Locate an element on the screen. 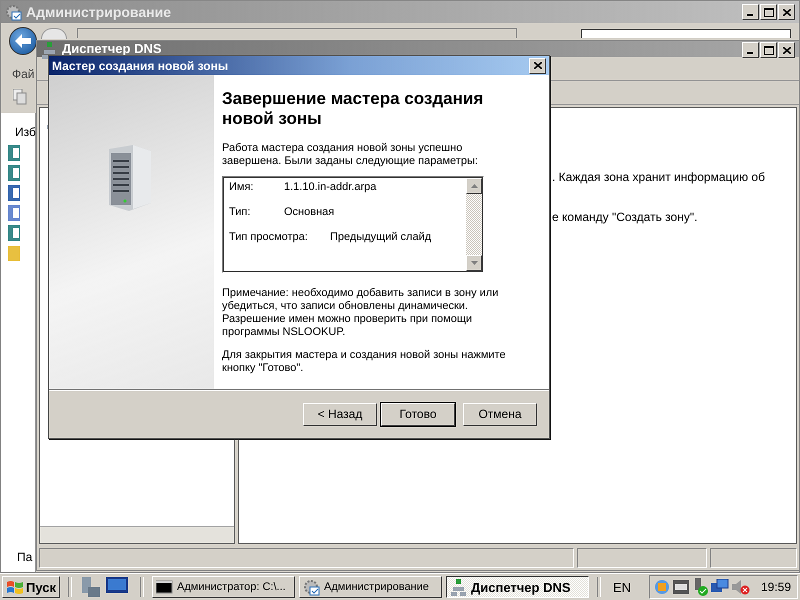  taskbar-button: Администрирование is located at coordinates (370, 587).